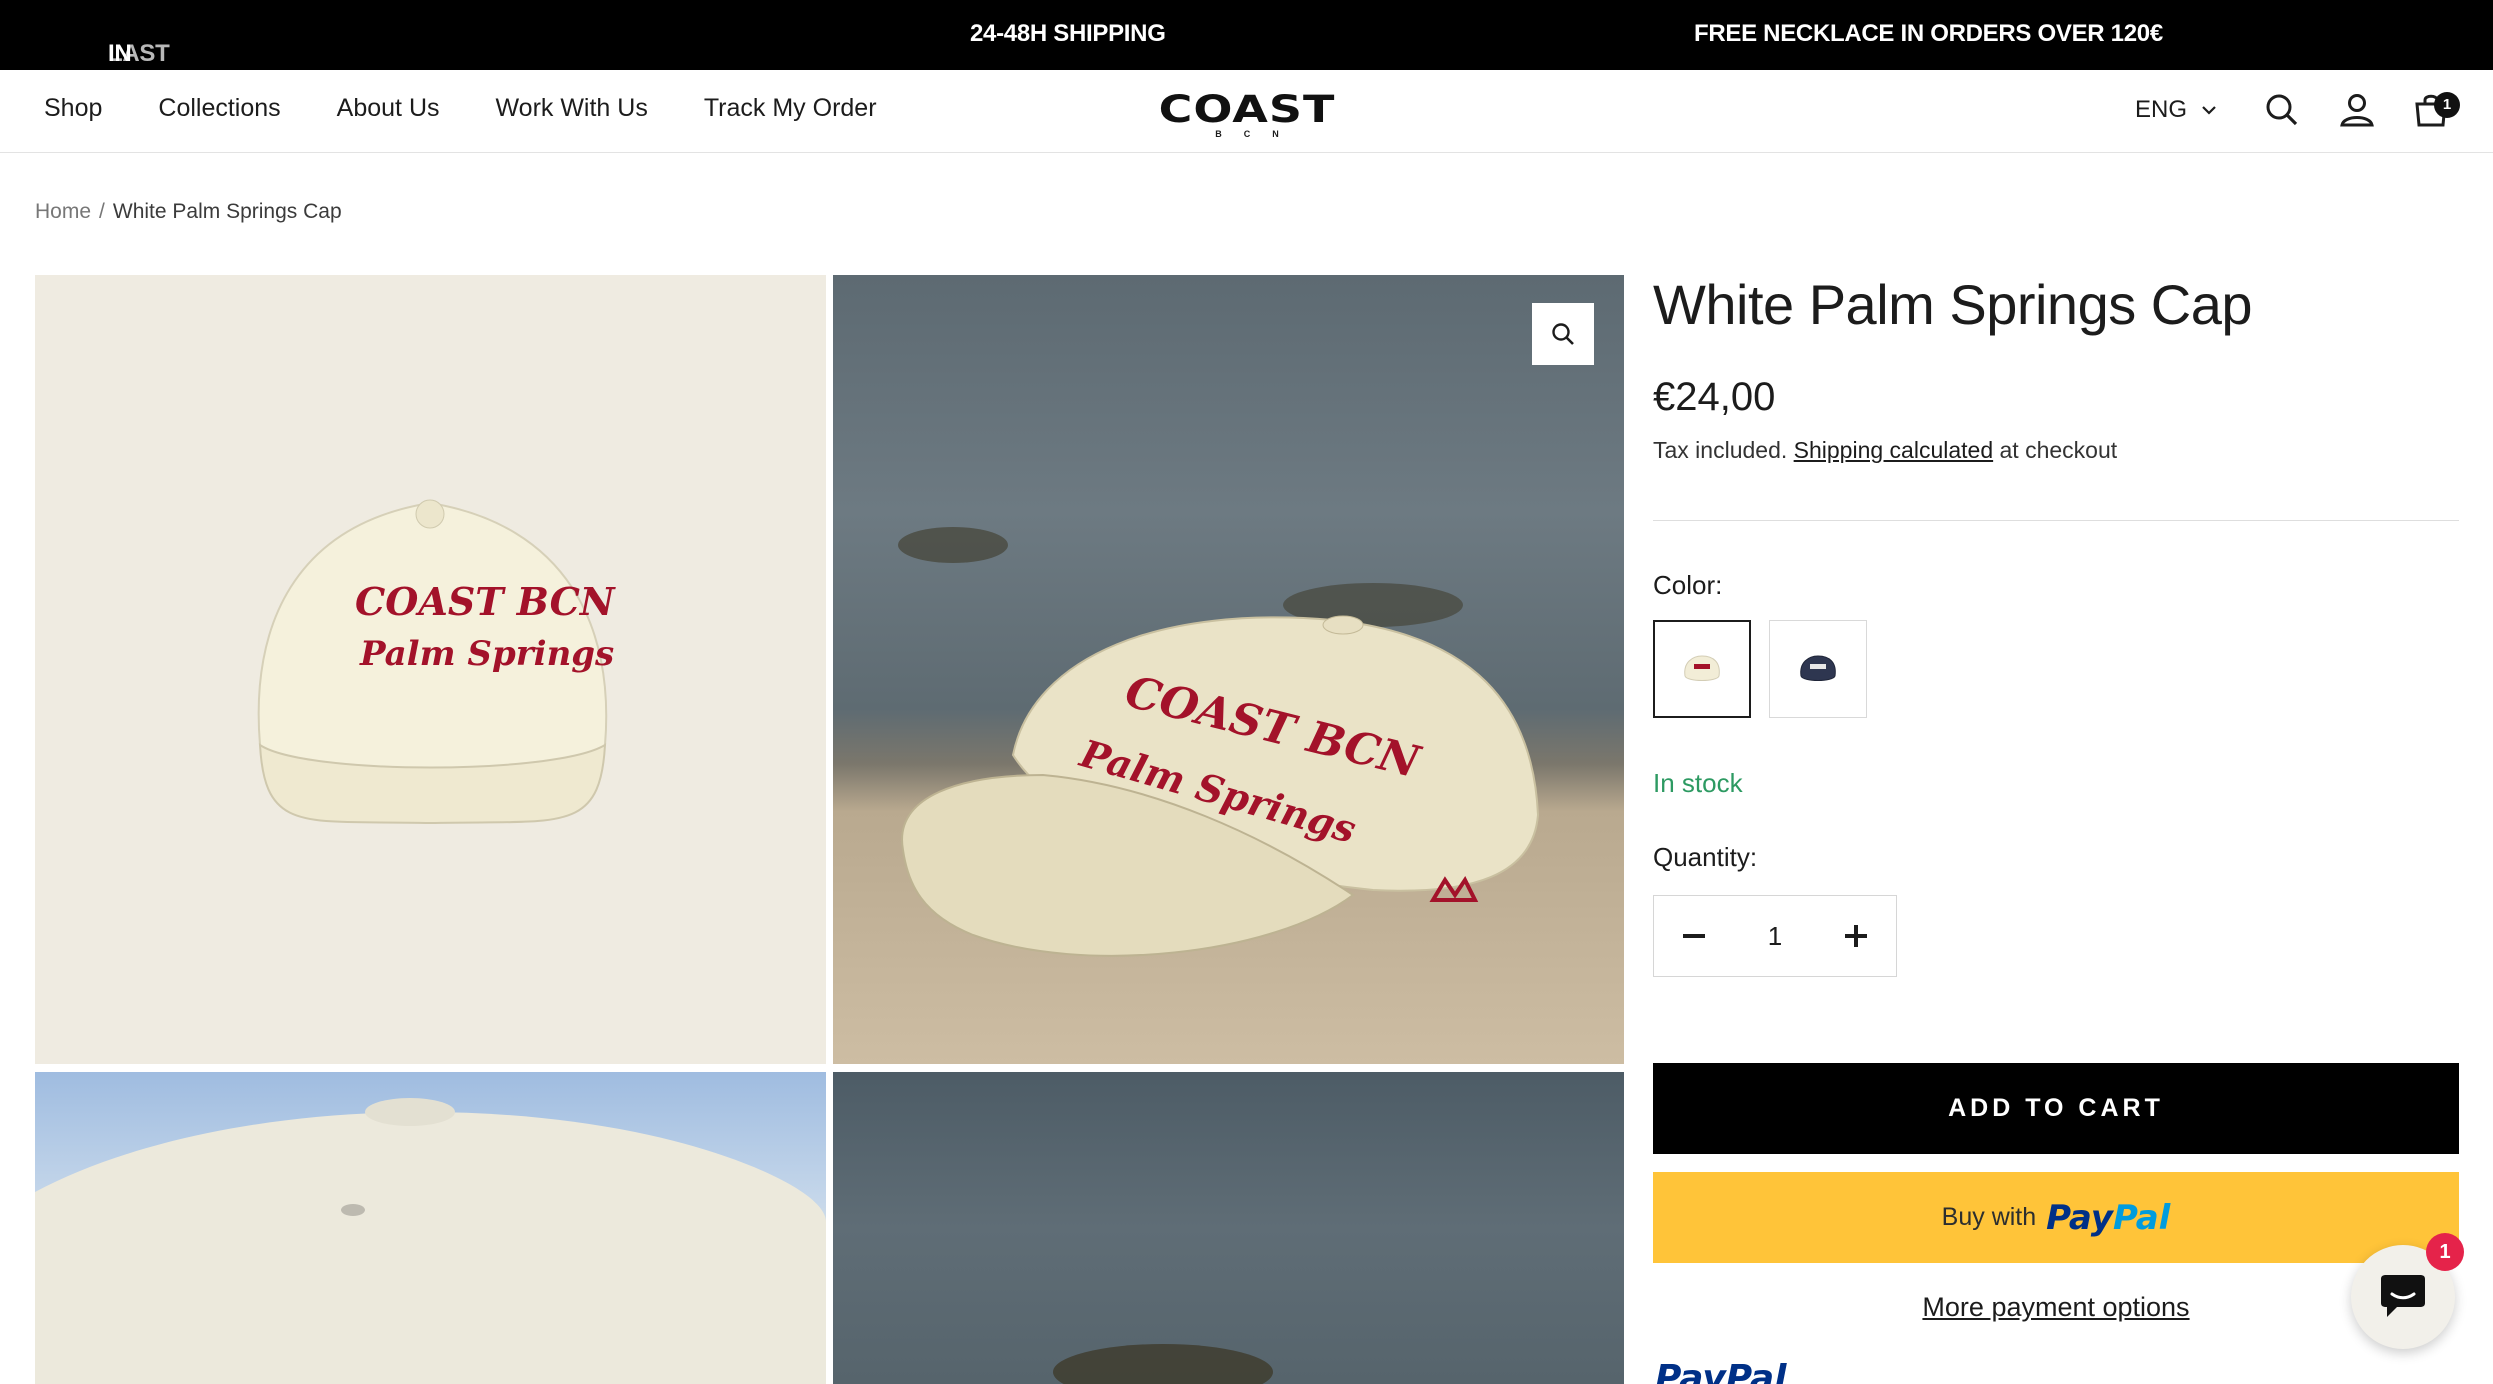  What do you see at coordinates (2445, 1252) in the screenshot?
I see `chat-notification-badge: 1` at bounding box center [2445, 1252].